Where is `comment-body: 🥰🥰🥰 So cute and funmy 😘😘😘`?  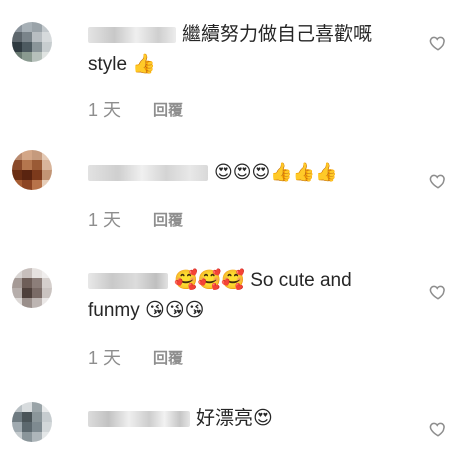
comment-body: 🥰🥰🥰 So cute and funmy 😘😘😘 is located at coordinates (249, 296).